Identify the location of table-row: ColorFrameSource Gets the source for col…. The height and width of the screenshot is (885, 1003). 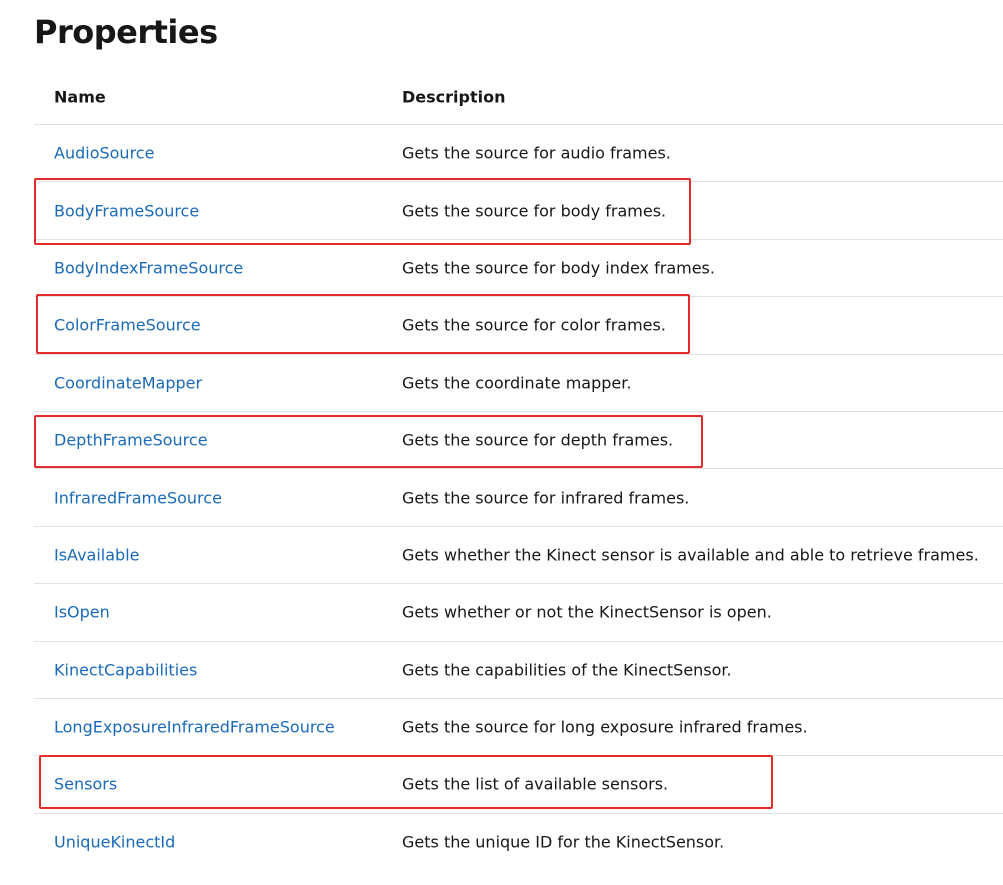
(518, 326).